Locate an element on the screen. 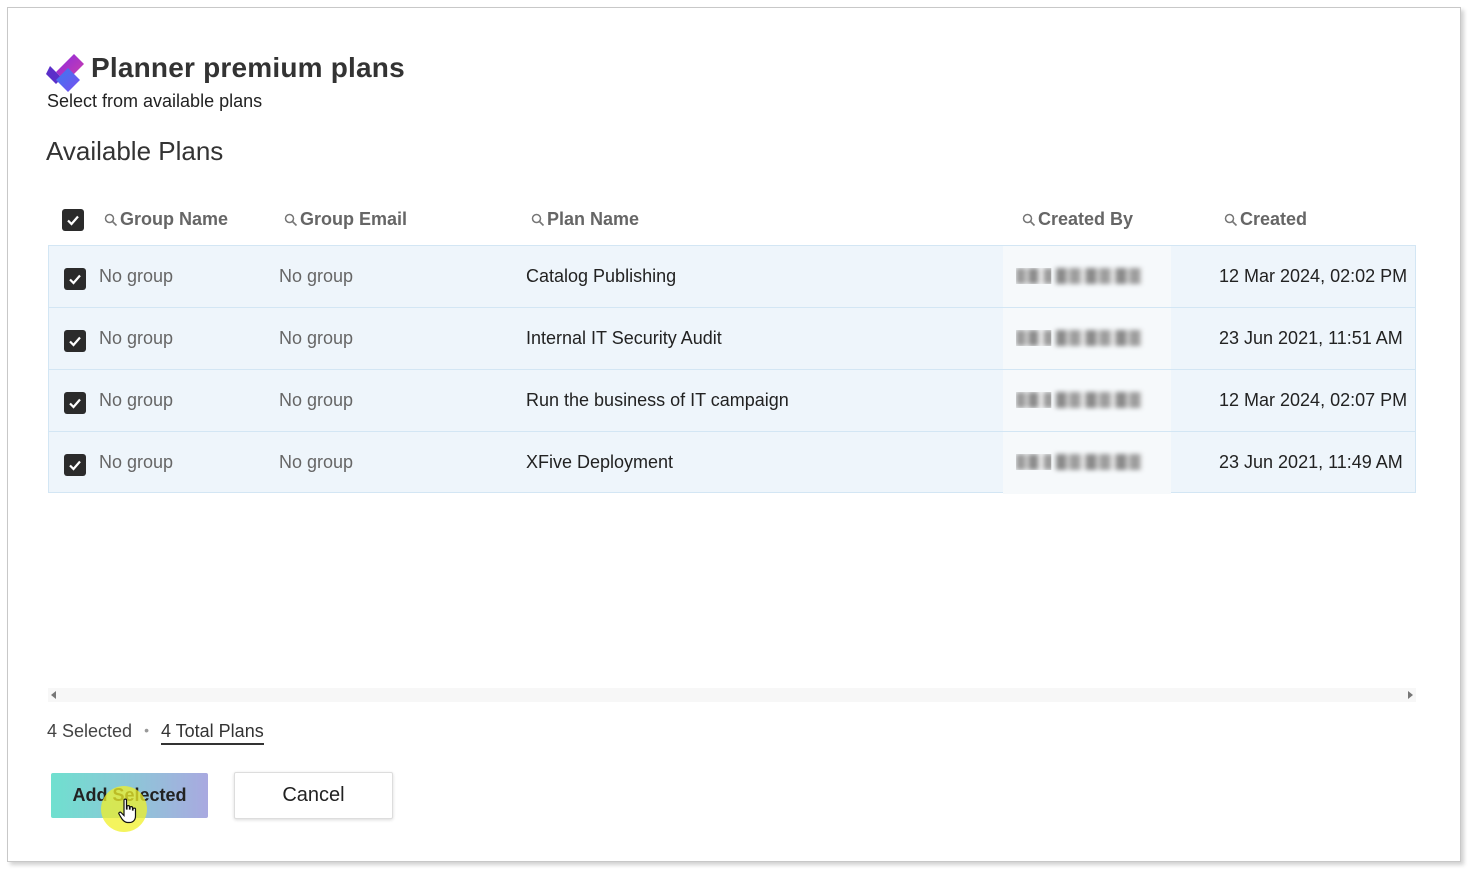 The width and height of the screenshot is (1472, 875). cell-created: 12 Mar 2024, 02:07 PM is located at coordinates (1313, 400).